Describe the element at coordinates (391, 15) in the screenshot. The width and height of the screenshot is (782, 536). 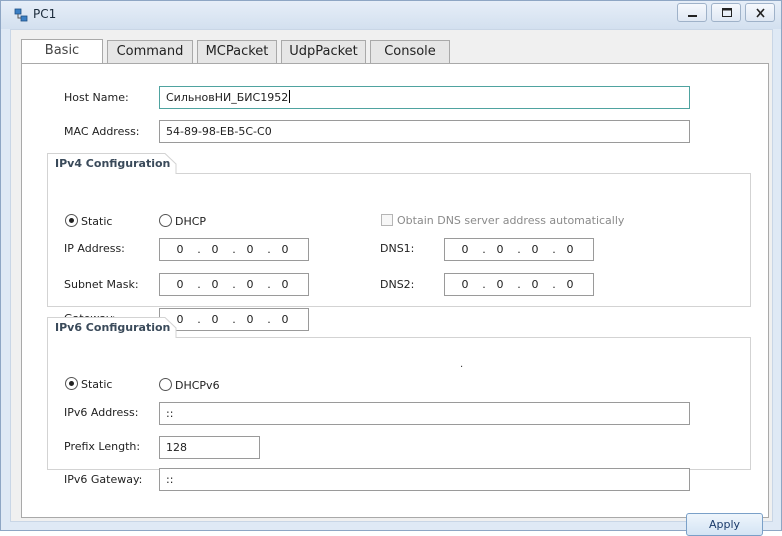
I see `title-bar: PC1` at that location.